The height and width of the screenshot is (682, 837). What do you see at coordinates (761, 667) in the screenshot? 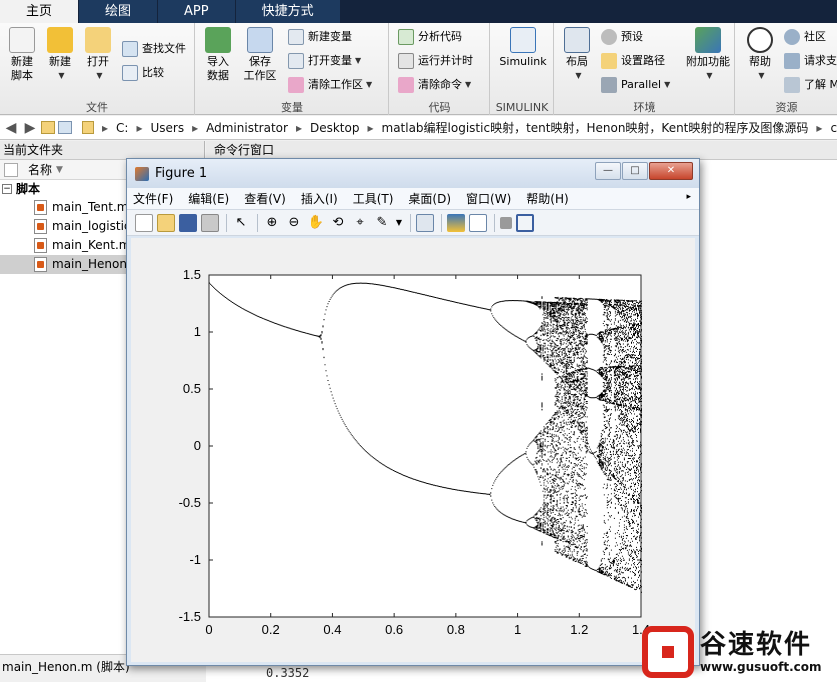
I see `watermark-url: www.gusuoft.com` at bounding box center [761, 667].